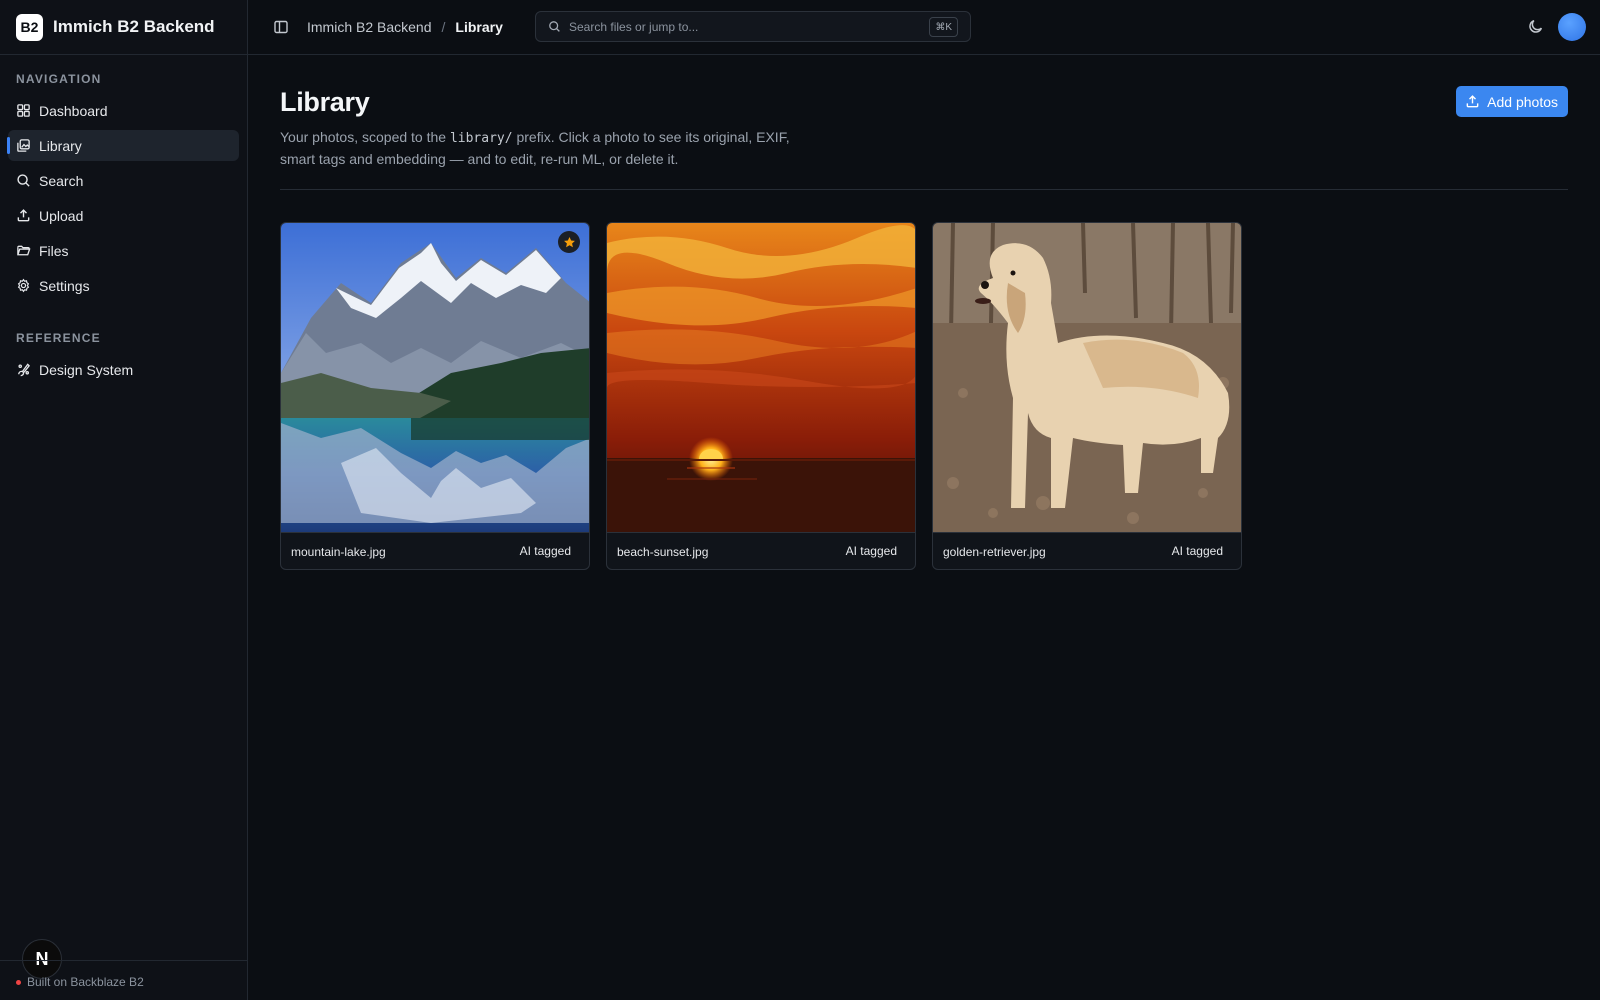 This screenshot has height=1000, width=1600. Describe the element at coordinates (123, 285) in the screenshot. I see `sidebar-item-settings: Settings` at that location.